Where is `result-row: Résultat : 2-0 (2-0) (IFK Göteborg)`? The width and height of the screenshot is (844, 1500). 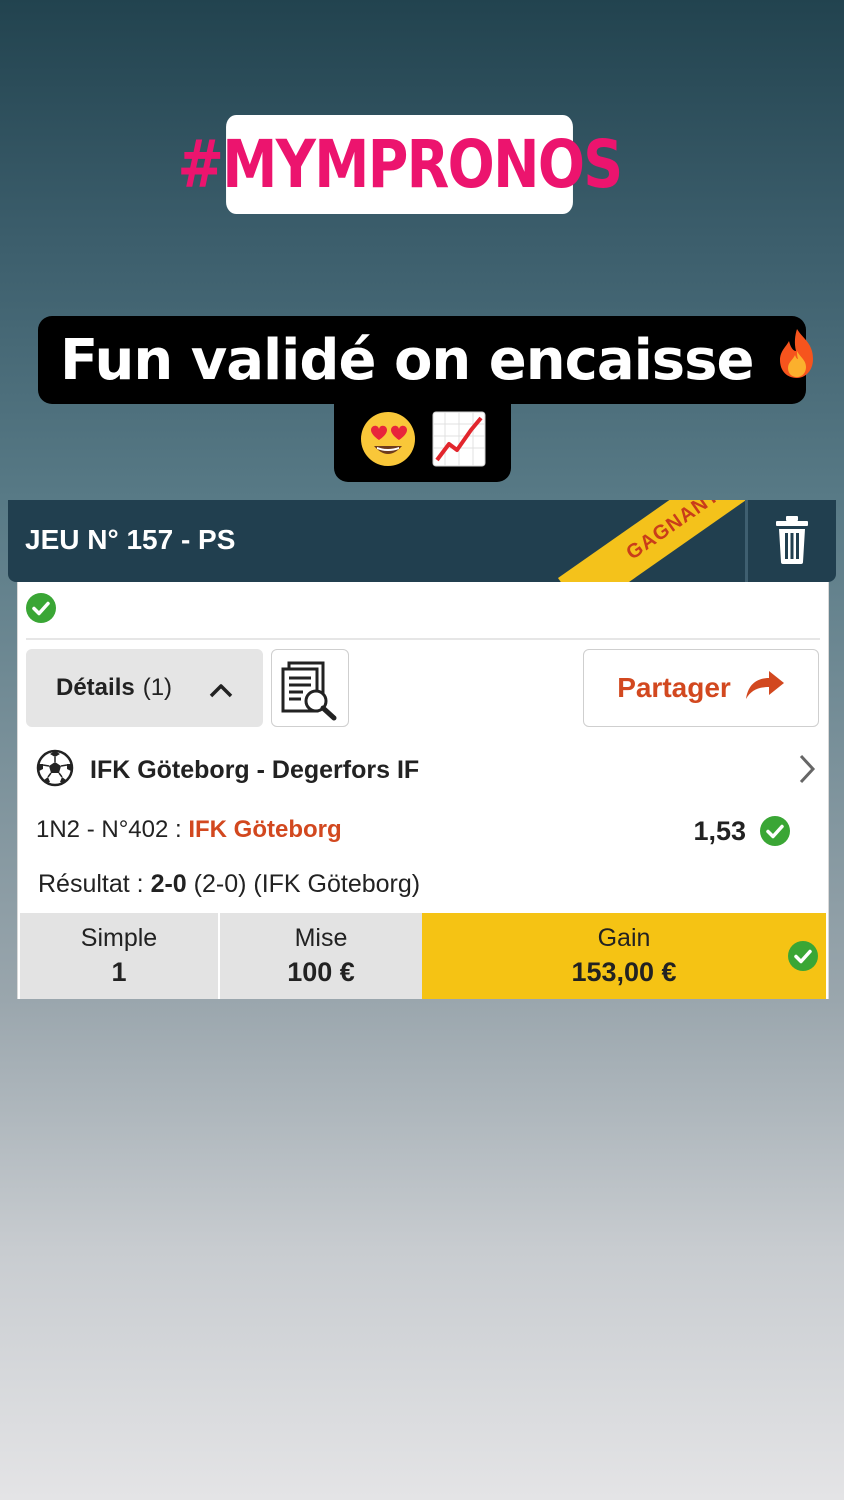
result-row: Résultat : 2-0 (2-0) (IFK Göteborg) is located at coordinates (229, 884).